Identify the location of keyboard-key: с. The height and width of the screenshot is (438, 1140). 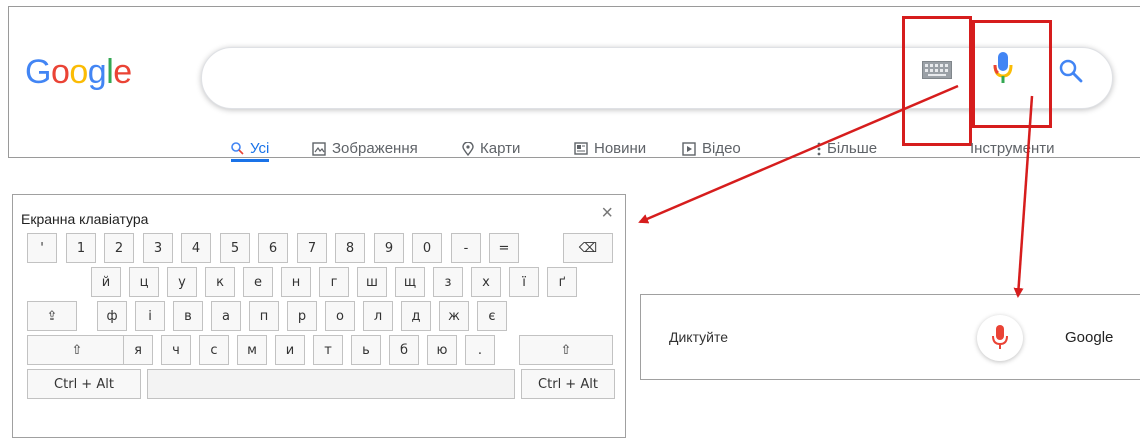
(214, 350).